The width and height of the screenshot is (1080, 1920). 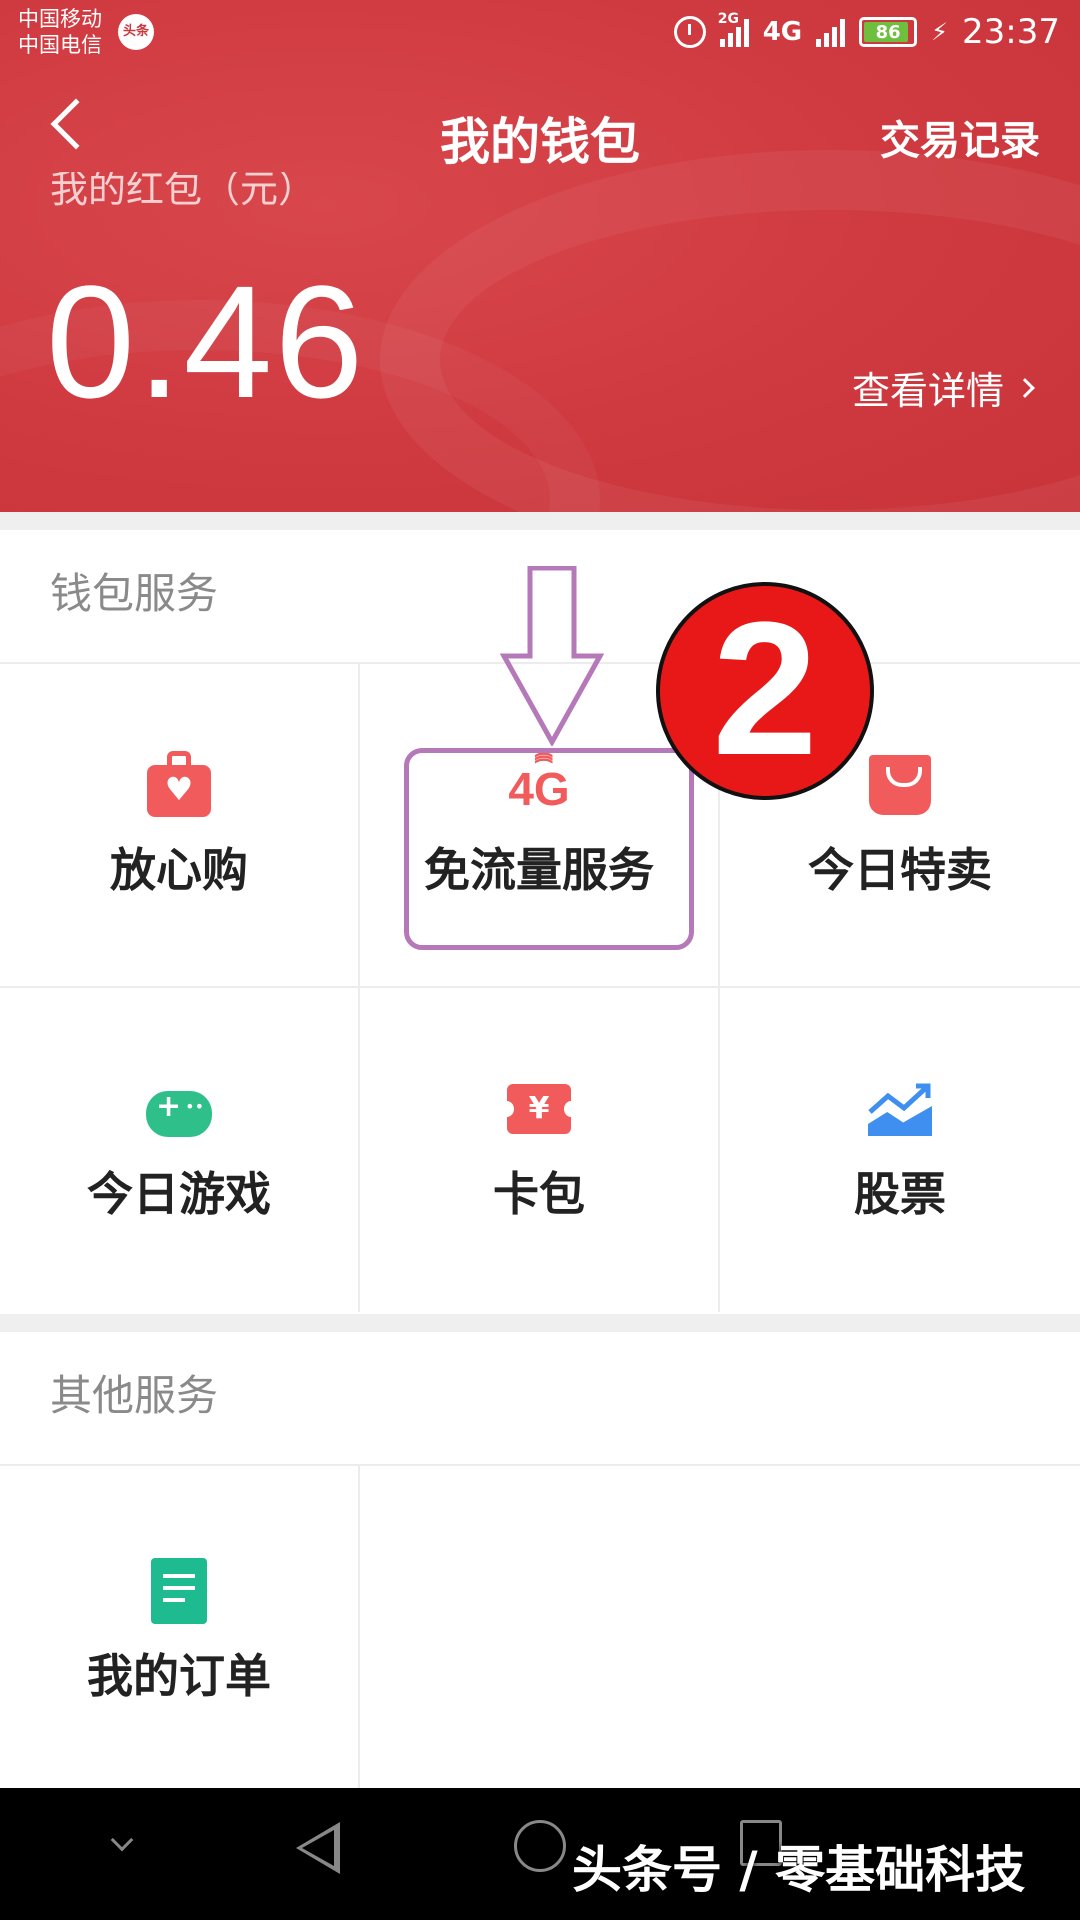 What do you see at coordinates (180, 826) in the screenshot?
I see `service-item-fangxingou: ♥ 放心购` at bounding box center [180, 826].